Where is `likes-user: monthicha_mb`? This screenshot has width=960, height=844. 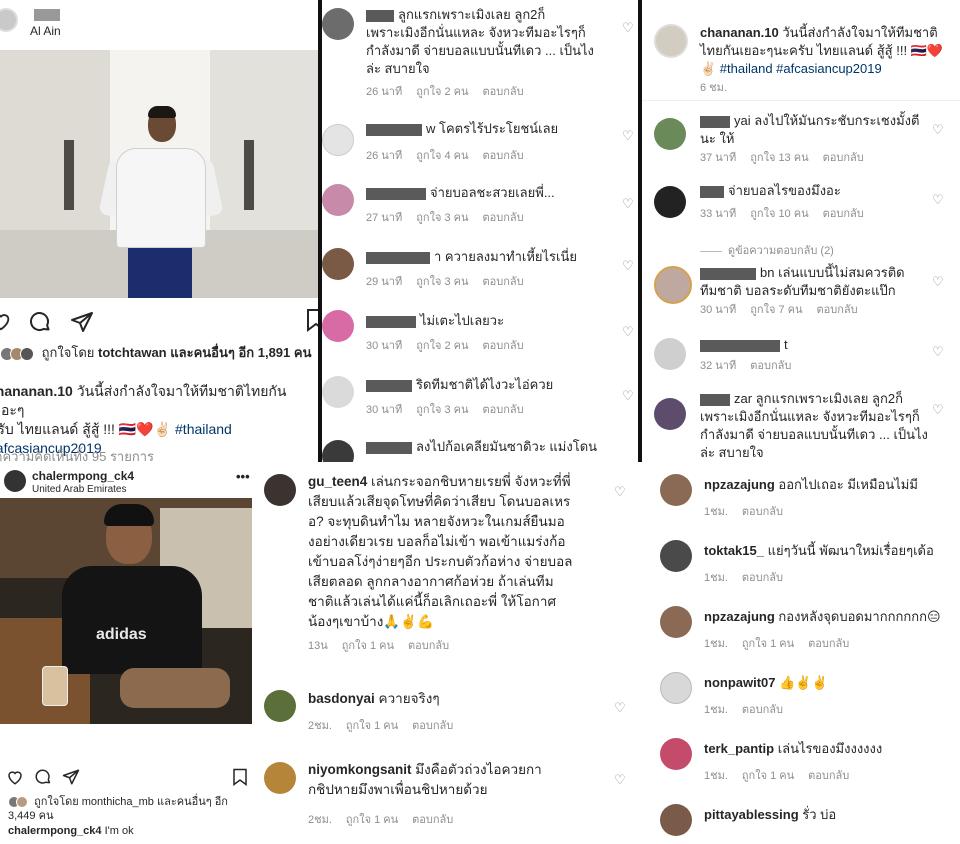
likes-user: monthicha_mb is located at coordinates (118, 802).